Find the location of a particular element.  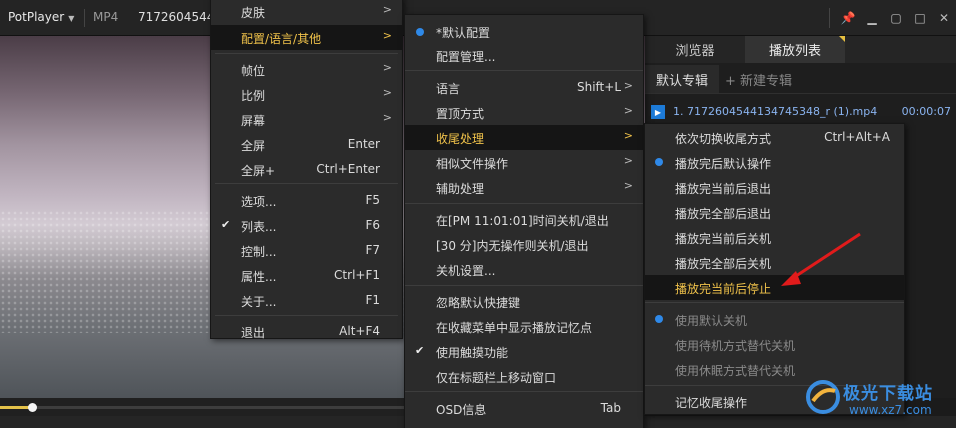

menu-item-default-shutdown: 使用默认关机 is located at coordinates (774, 319).